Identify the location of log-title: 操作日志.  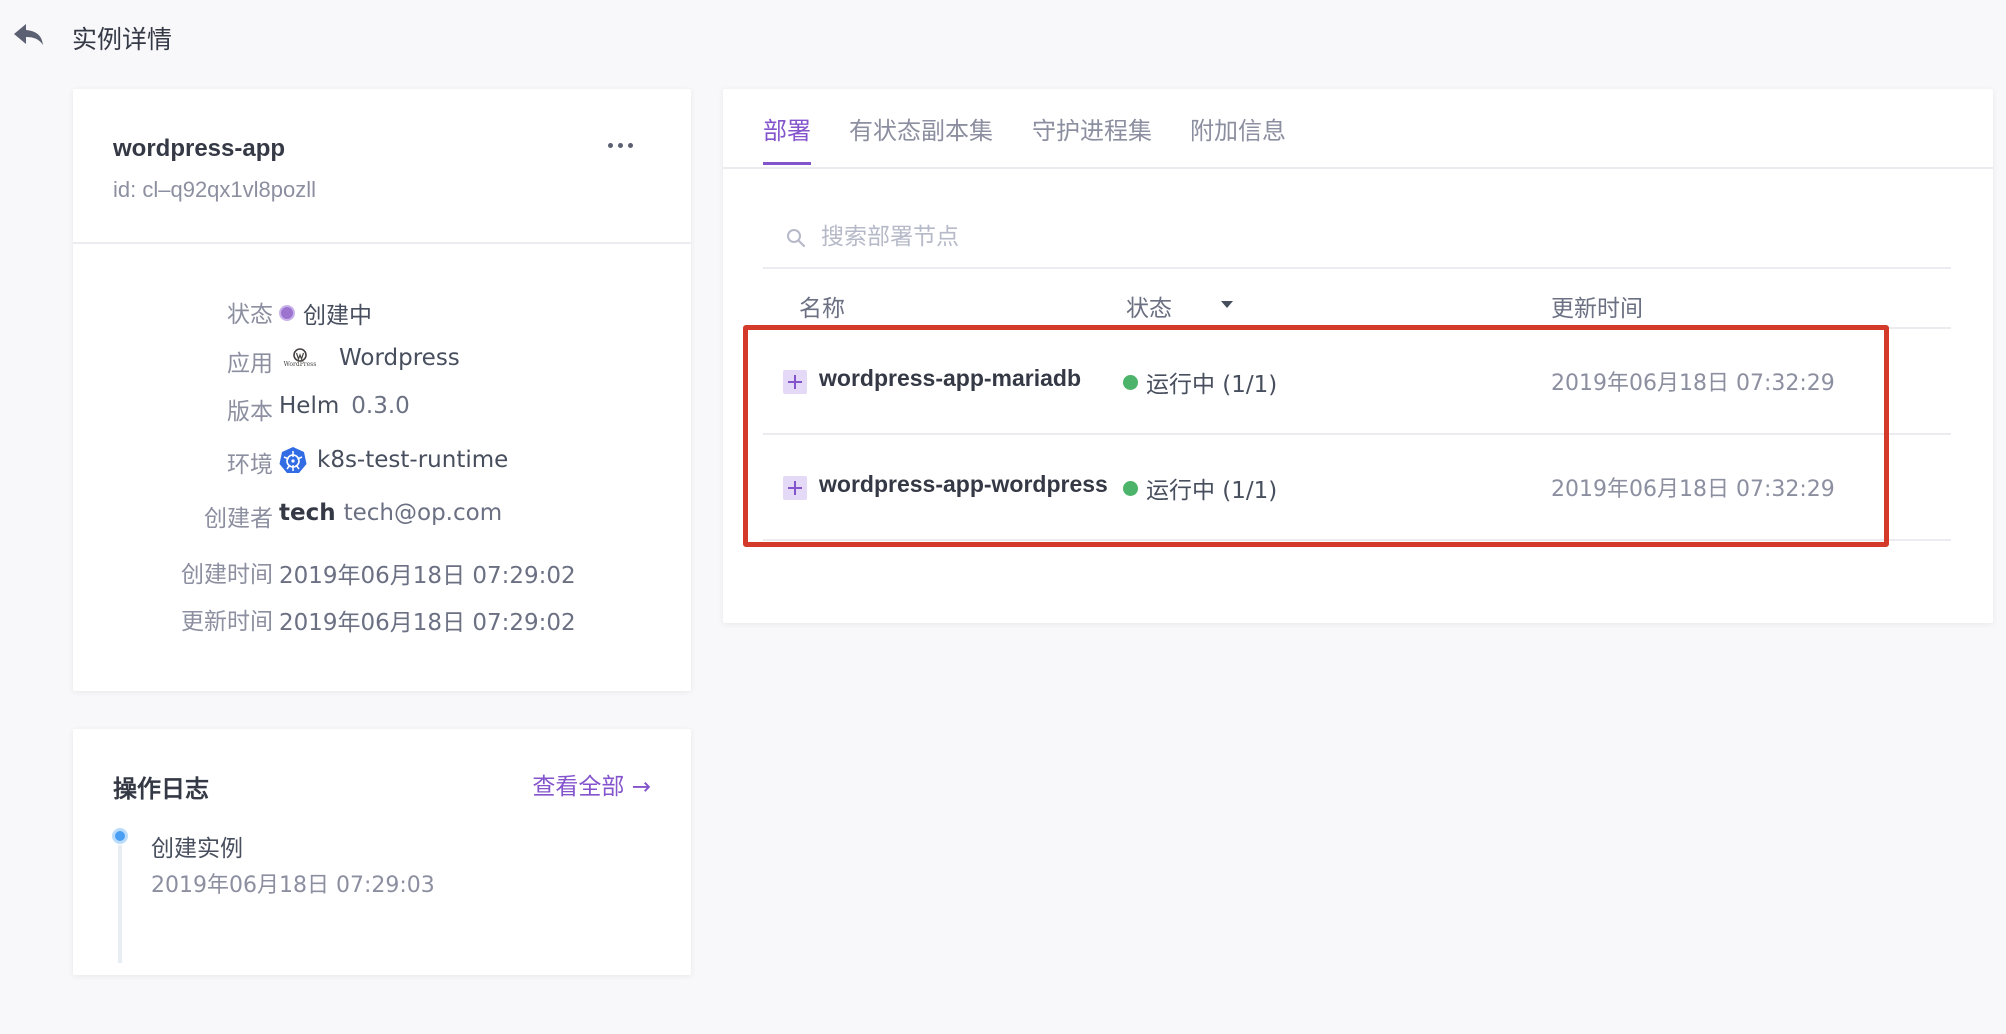
(161, 789).